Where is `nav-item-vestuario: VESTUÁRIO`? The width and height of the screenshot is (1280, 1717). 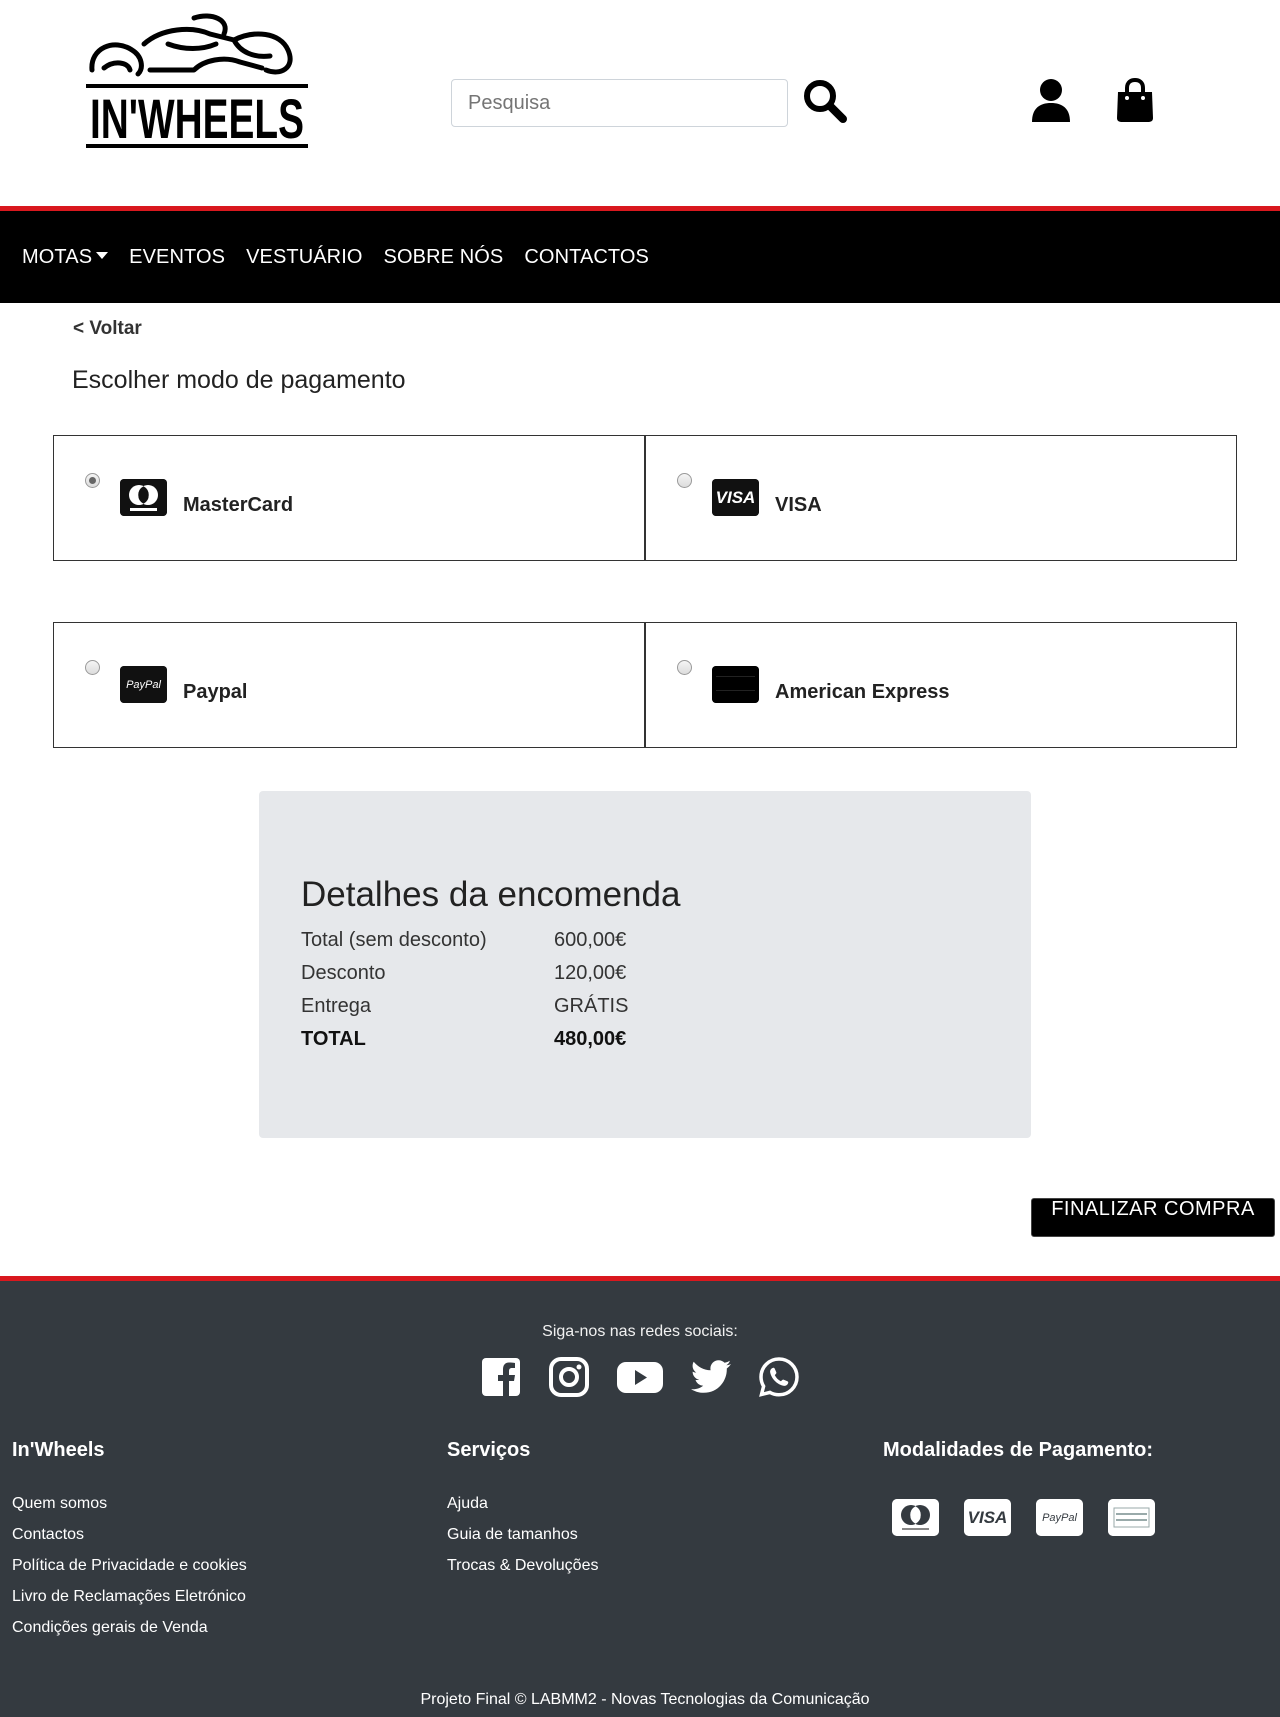
nav-item-vestuario: VESTUÁRIO is located at coordinates (304, 257).